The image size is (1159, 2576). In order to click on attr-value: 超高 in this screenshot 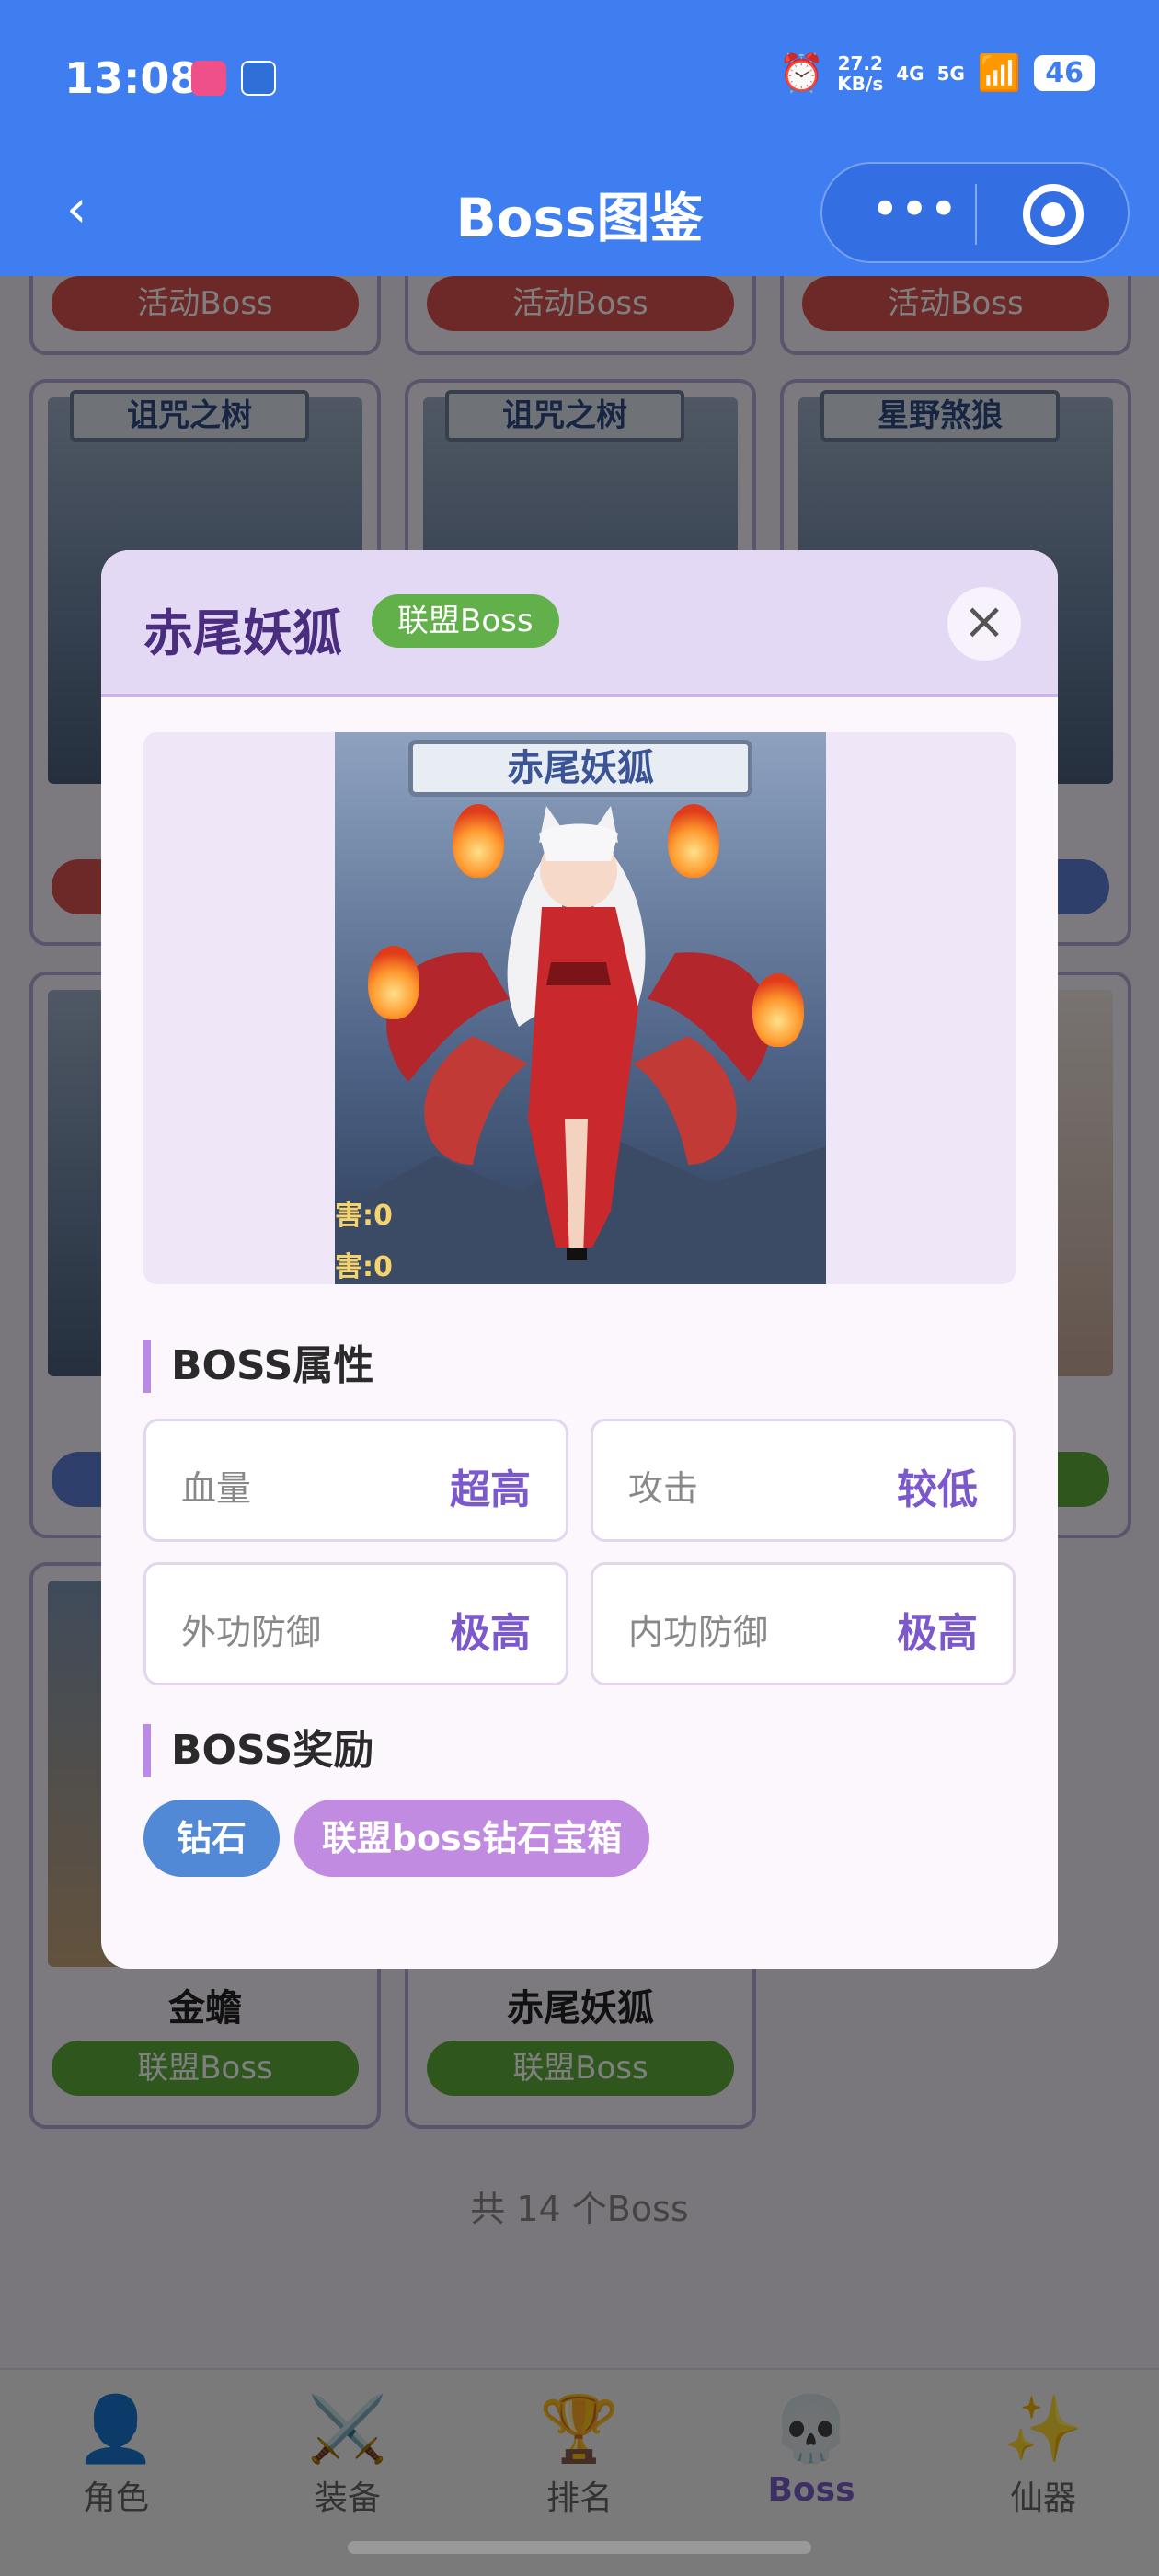, I will do `click(490, 1489)`.